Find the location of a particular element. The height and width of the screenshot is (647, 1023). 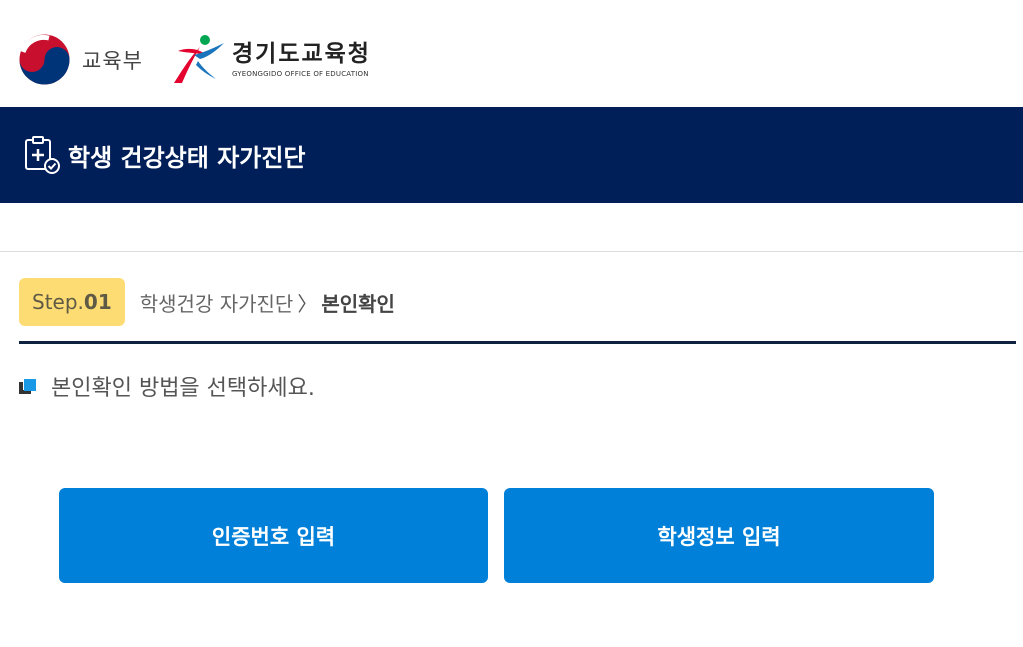

health-checklist-icon is located at coordinates (42, 155).